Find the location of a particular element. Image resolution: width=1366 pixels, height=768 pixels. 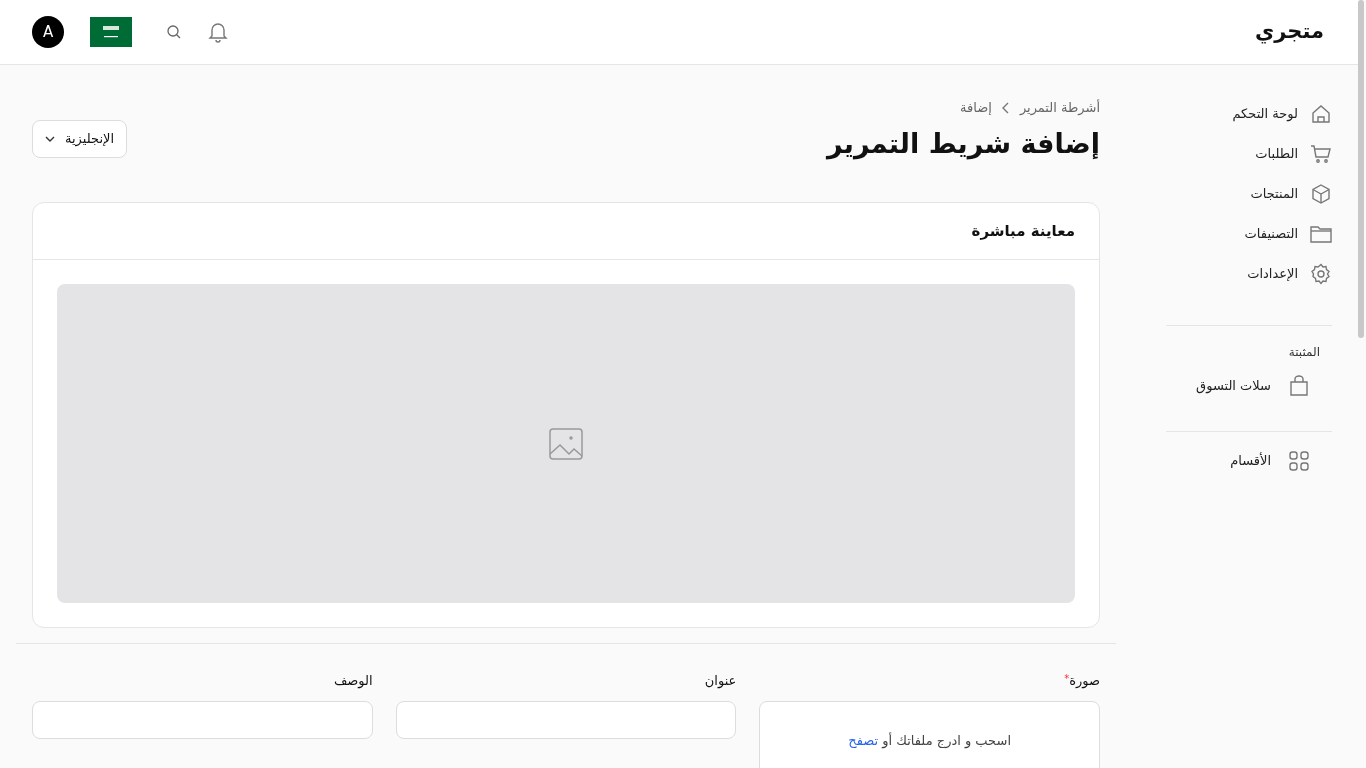

breadcrumb-current: إضافة is located at coordinates (976, 108).